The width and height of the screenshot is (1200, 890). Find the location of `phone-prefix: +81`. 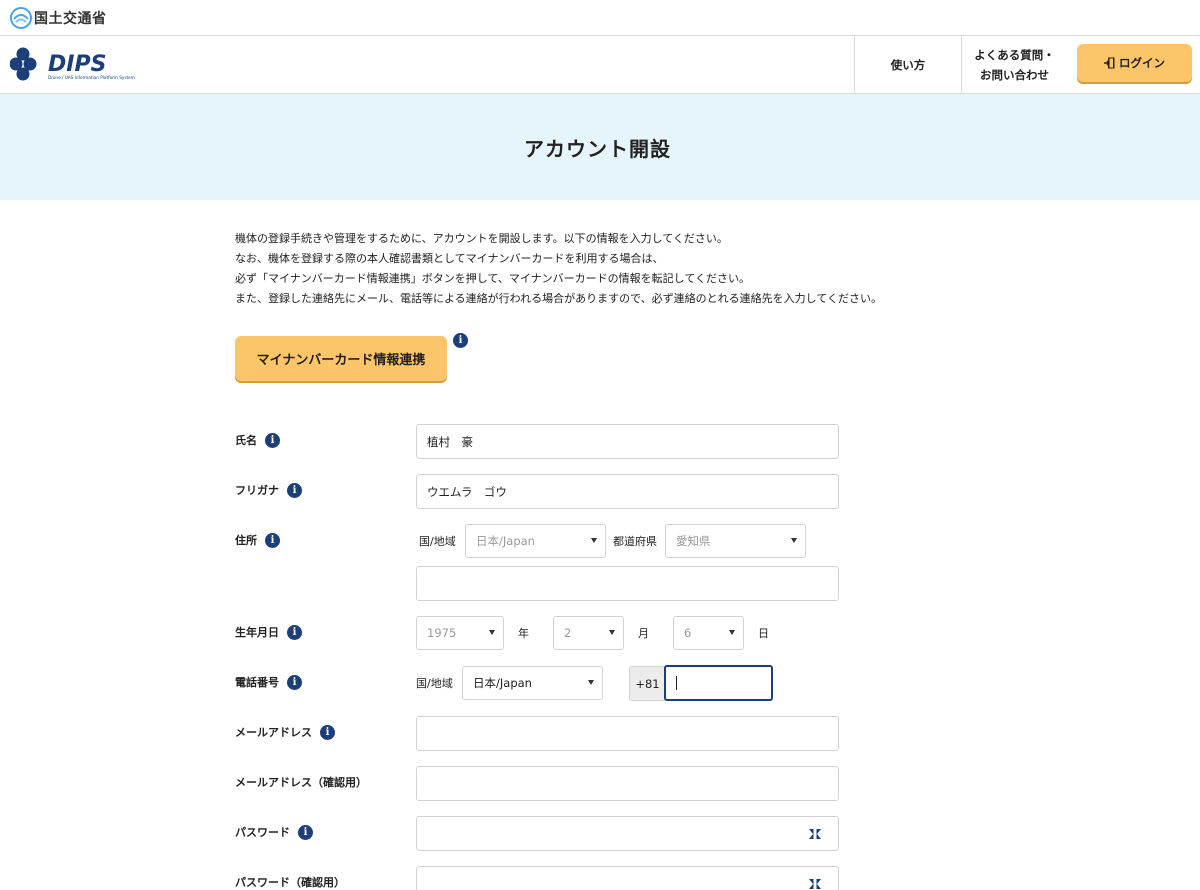

phone-prefix: +81 is located at coordinates (647, 683).